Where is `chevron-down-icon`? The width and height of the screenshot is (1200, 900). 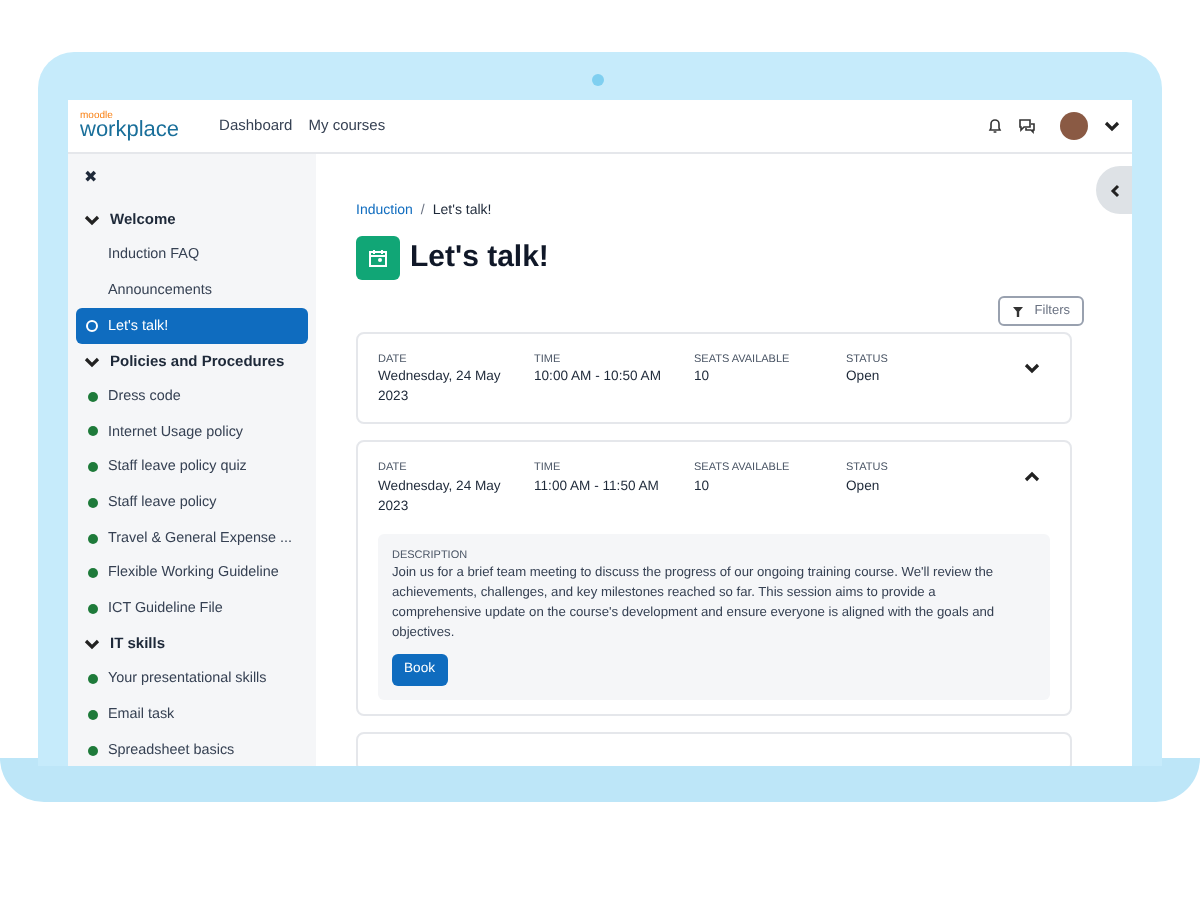
chevron-down-icon is located at coordinates (1032, 368).